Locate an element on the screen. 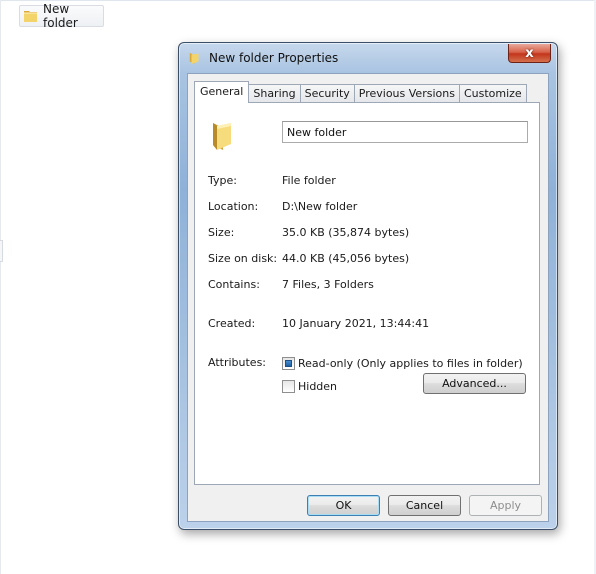 This screenshot has height=574, width=596. folder-item-new-folder: New folder is located at coordinates (61, 16).